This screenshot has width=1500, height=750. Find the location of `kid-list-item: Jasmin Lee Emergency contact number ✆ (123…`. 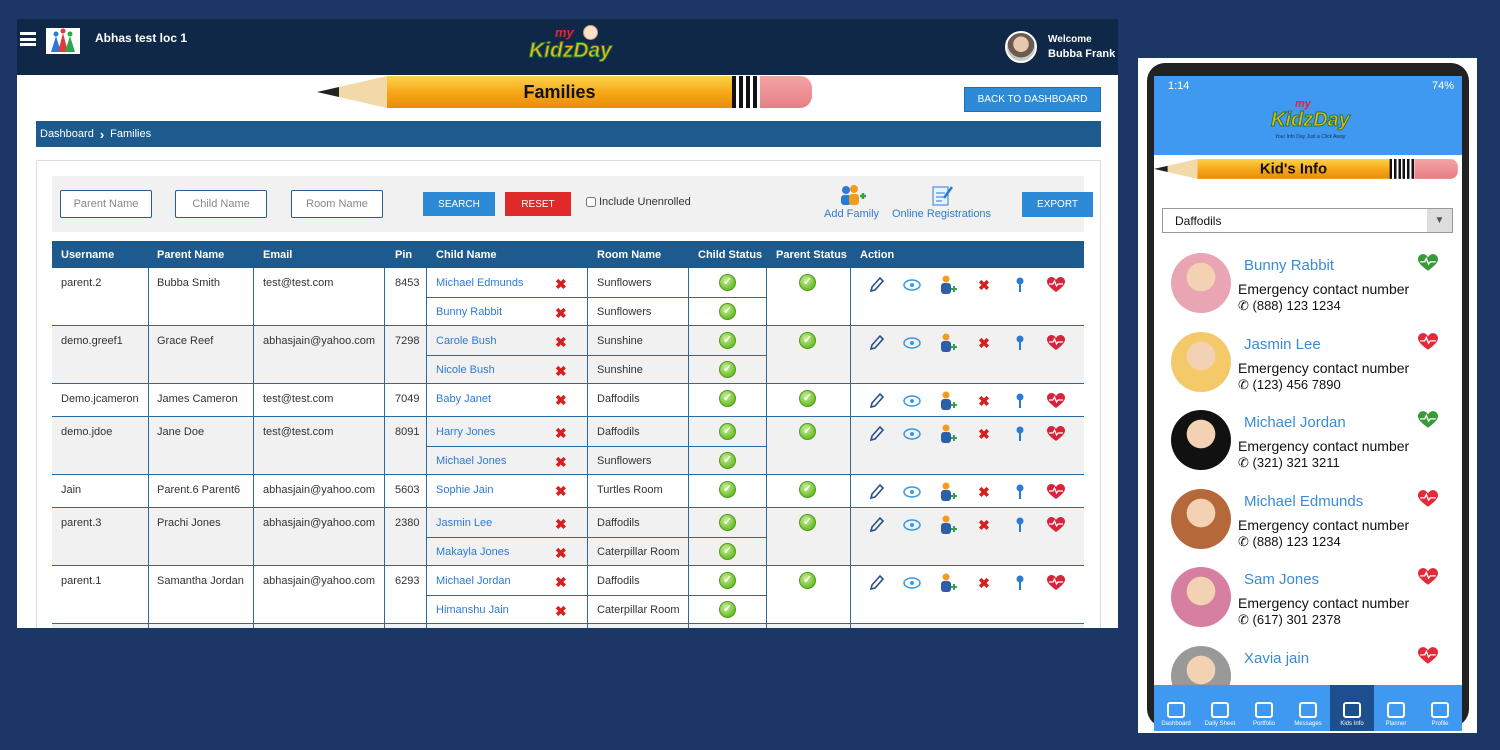

kid-list-item: Jasmin Lee Emergency contact number ✆ (123… is located at coordinates (1308, 369).